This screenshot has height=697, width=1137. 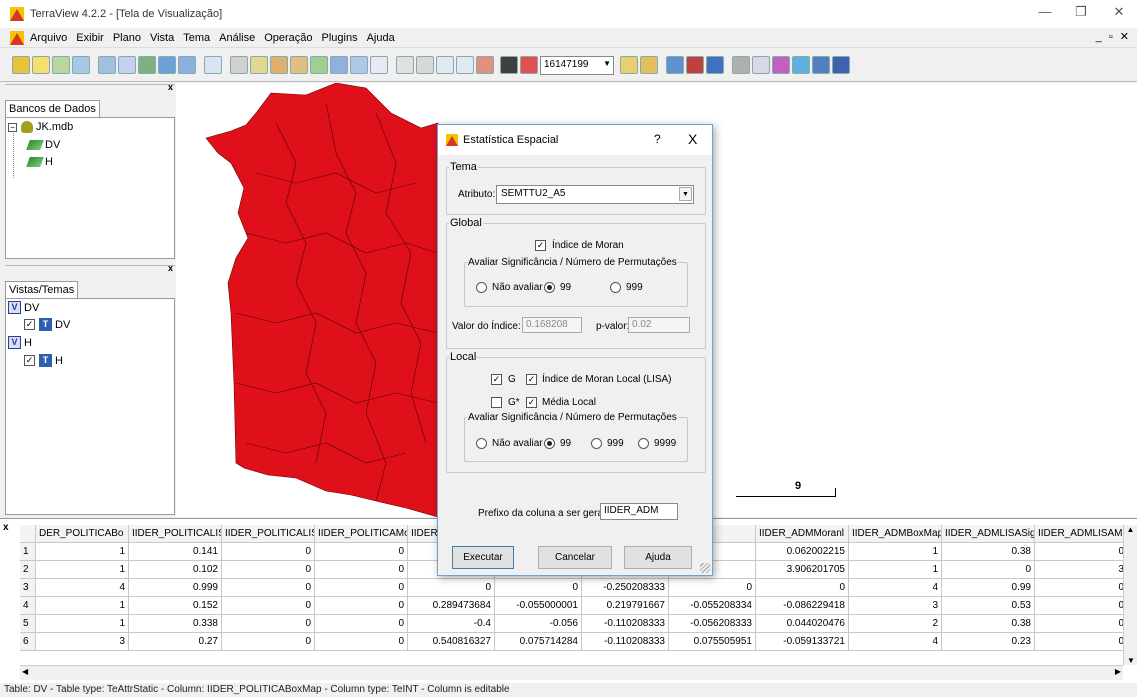 What do you see at coordinates (821, 65) in the screenshot?
I see `view-manager-icon` at bounding box center [821, 65].